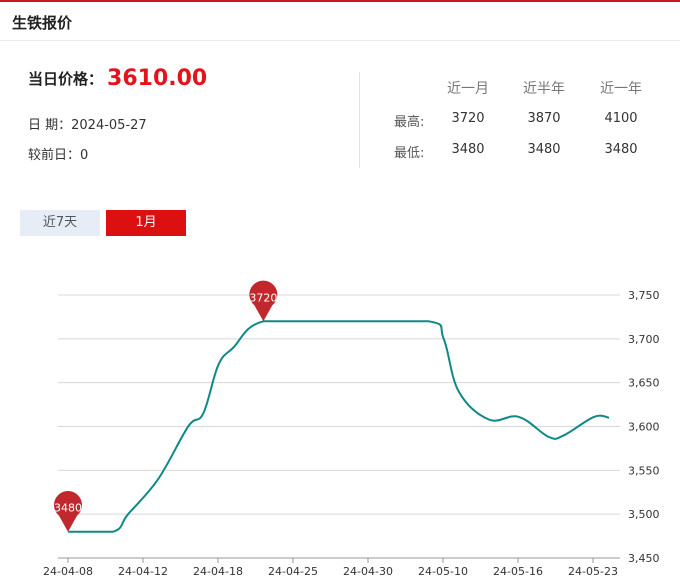 The image size is (680, 578). I want to click on change-value: 0, so click(84, 155).